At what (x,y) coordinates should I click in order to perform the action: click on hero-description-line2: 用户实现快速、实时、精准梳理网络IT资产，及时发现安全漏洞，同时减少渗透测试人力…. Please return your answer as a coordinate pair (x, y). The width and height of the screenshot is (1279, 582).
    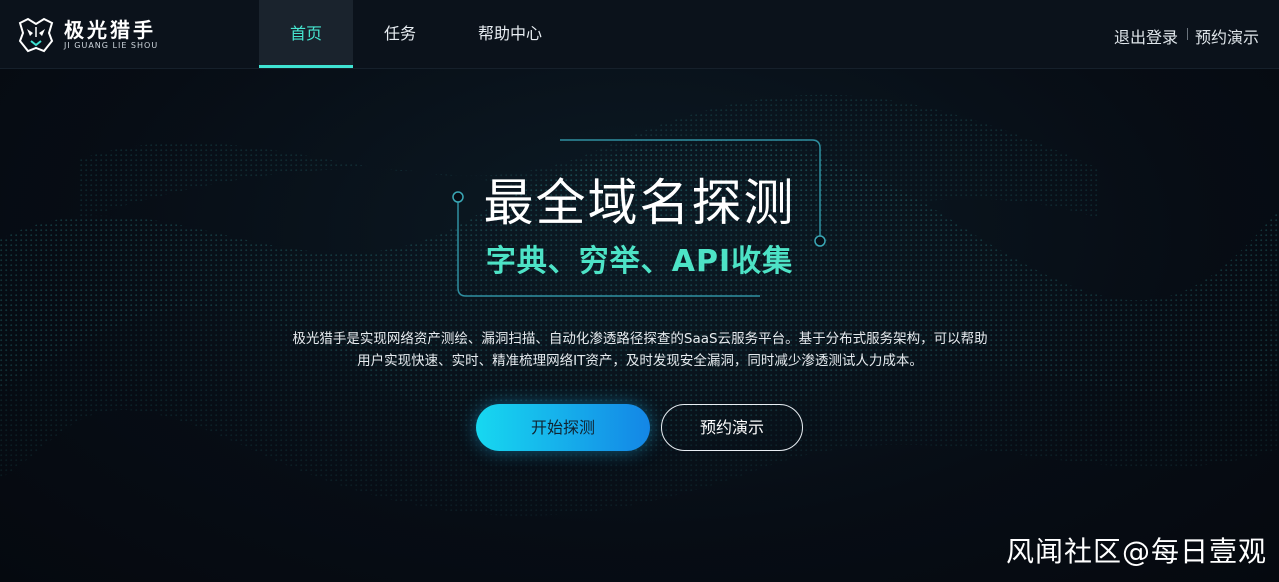
    Looking at the image, I should click on (640, 361).